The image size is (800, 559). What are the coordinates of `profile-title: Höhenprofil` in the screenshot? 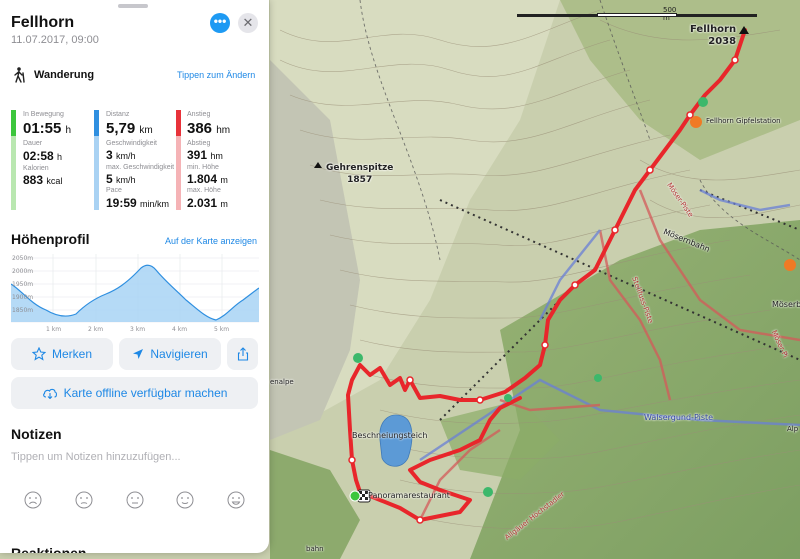 It's located at (50, 239).